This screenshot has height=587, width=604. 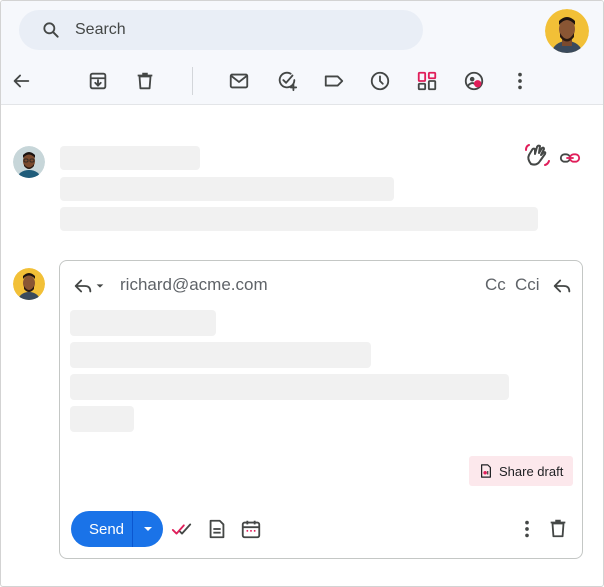 What do you see at coordinates (192, 81) in the screenshot?
I see `toolbar-divider` at bounding box center [192, 81].